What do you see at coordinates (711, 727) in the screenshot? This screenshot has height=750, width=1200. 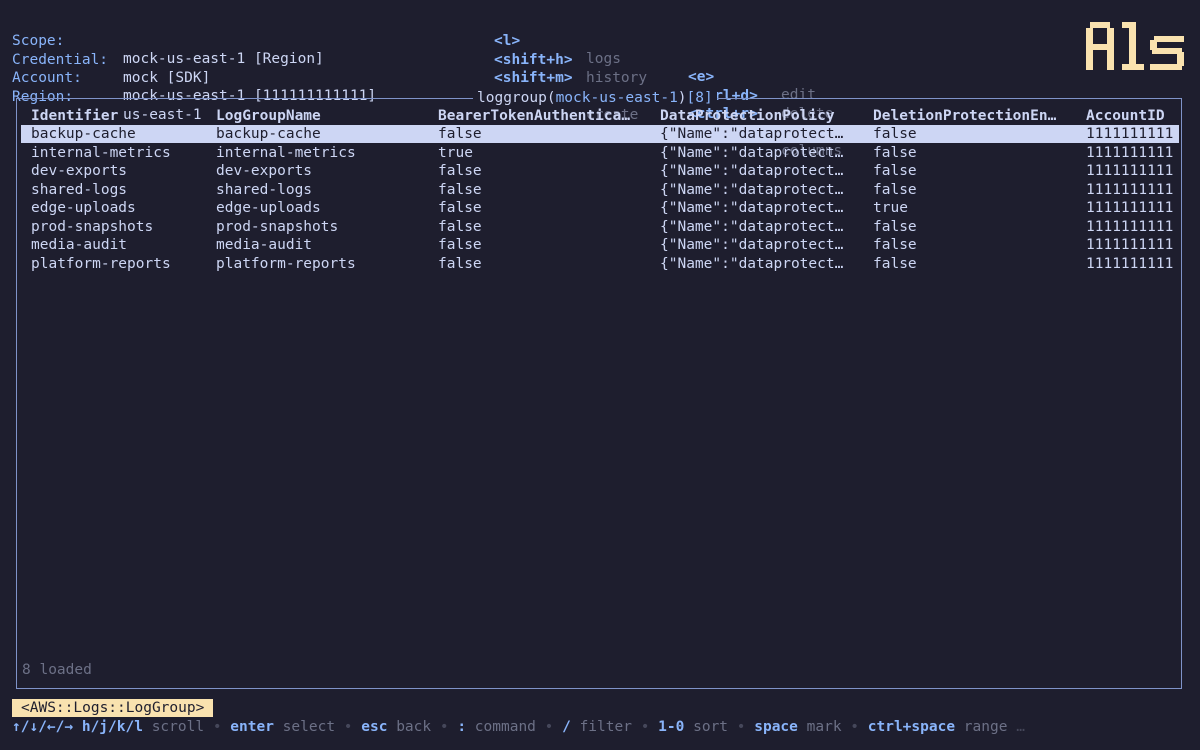 I see `help-action-sort: sort` at bounding box center [711, 727].